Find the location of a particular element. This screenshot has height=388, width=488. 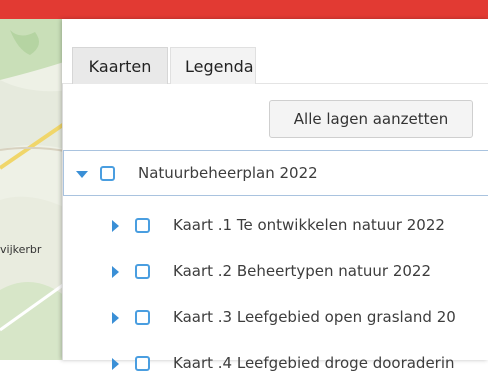

layer-row: Kaart .4 Leefgebied droge dooraderin is located at coordinates (275, 365).